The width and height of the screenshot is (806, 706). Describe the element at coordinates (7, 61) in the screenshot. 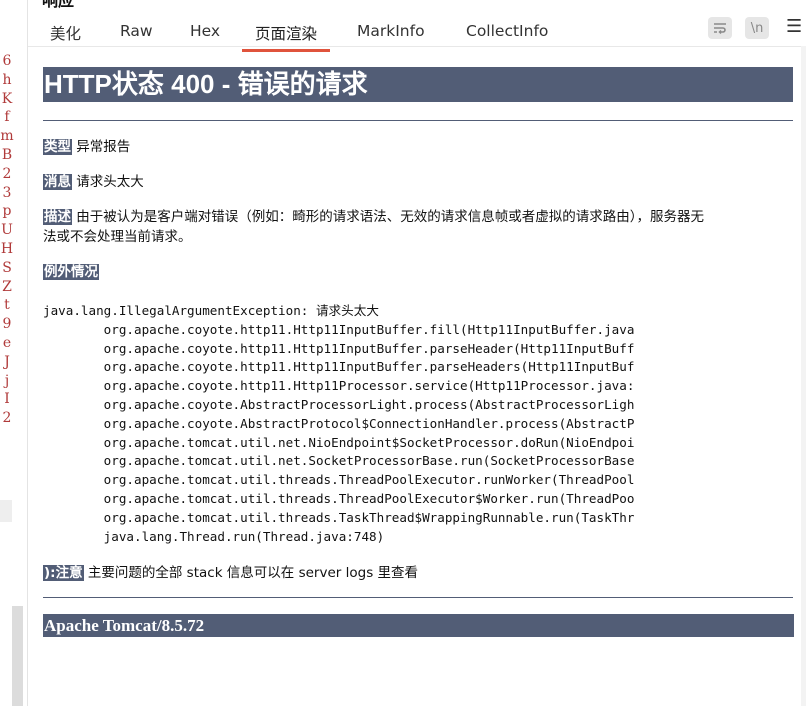

I see `gutter-char: 6` at that location.